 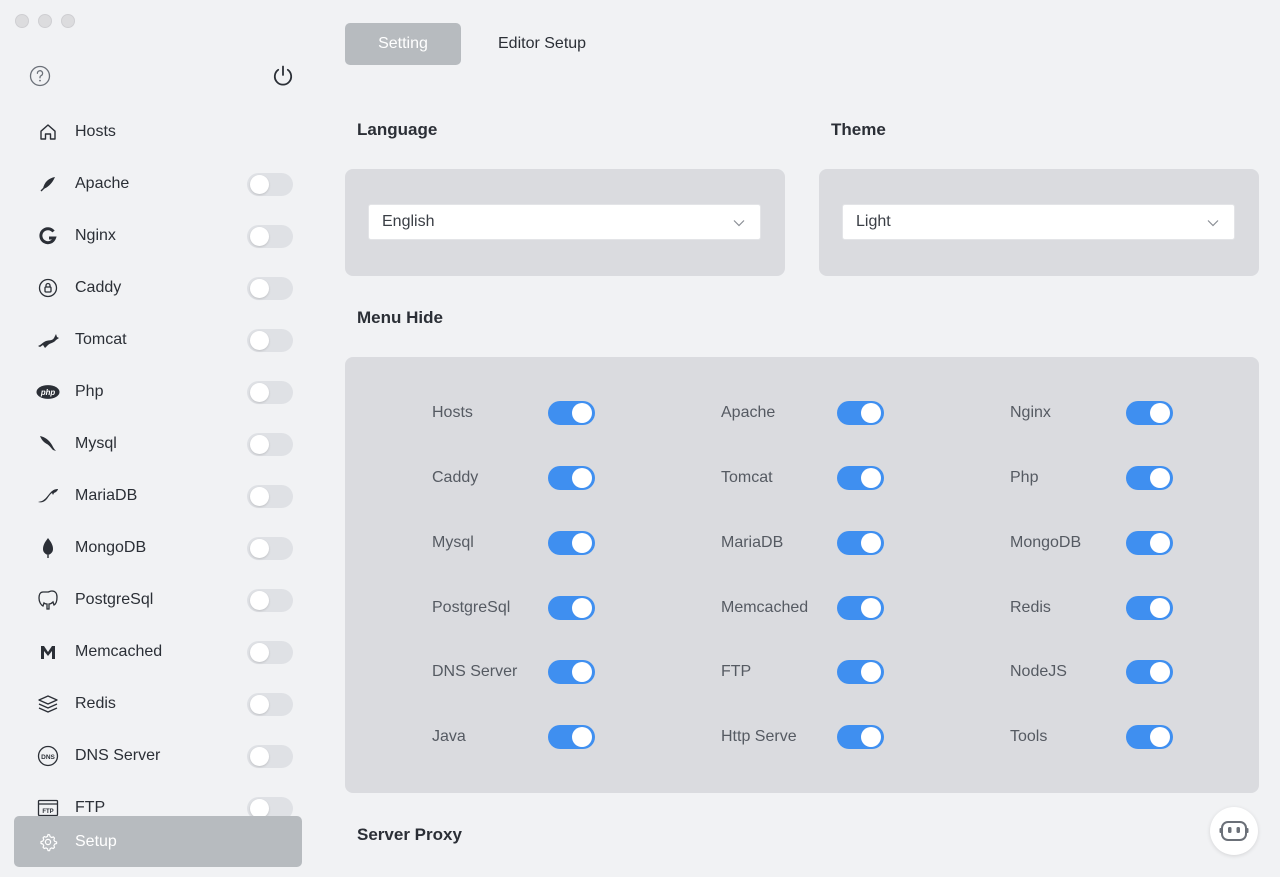 What do you see at coordinates (408, 221) in the screenshot?
I see `language-value: English` at bounding box center [408, 221].